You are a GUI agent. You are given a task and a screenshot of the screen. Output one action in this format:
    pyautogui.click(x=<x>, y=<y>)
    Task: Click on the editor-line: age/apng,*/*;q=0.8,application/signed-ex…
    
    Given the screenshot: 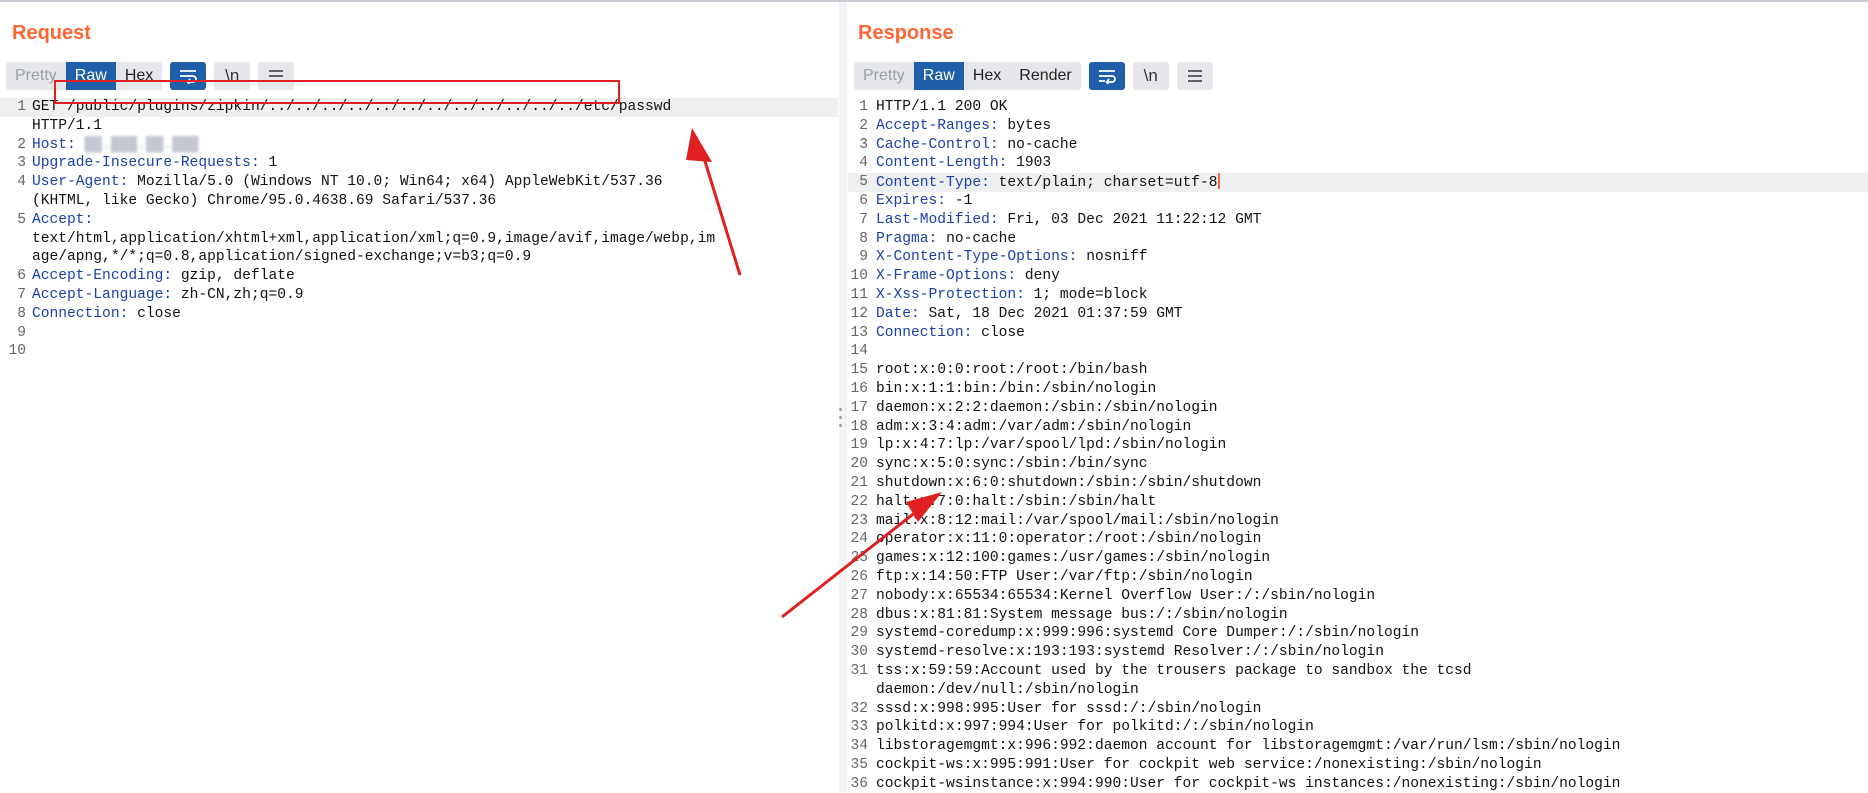 What is the action you would take?
    pyautogui.click(x=419, y=257)
    